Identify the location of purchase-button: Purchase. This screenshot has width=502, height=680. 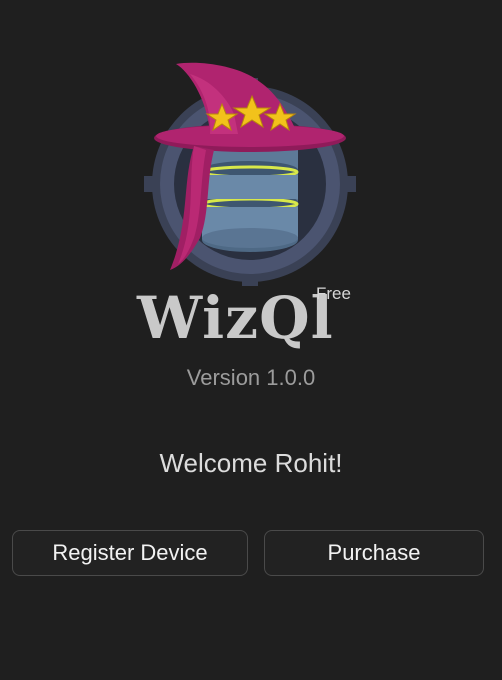
(374, 553).